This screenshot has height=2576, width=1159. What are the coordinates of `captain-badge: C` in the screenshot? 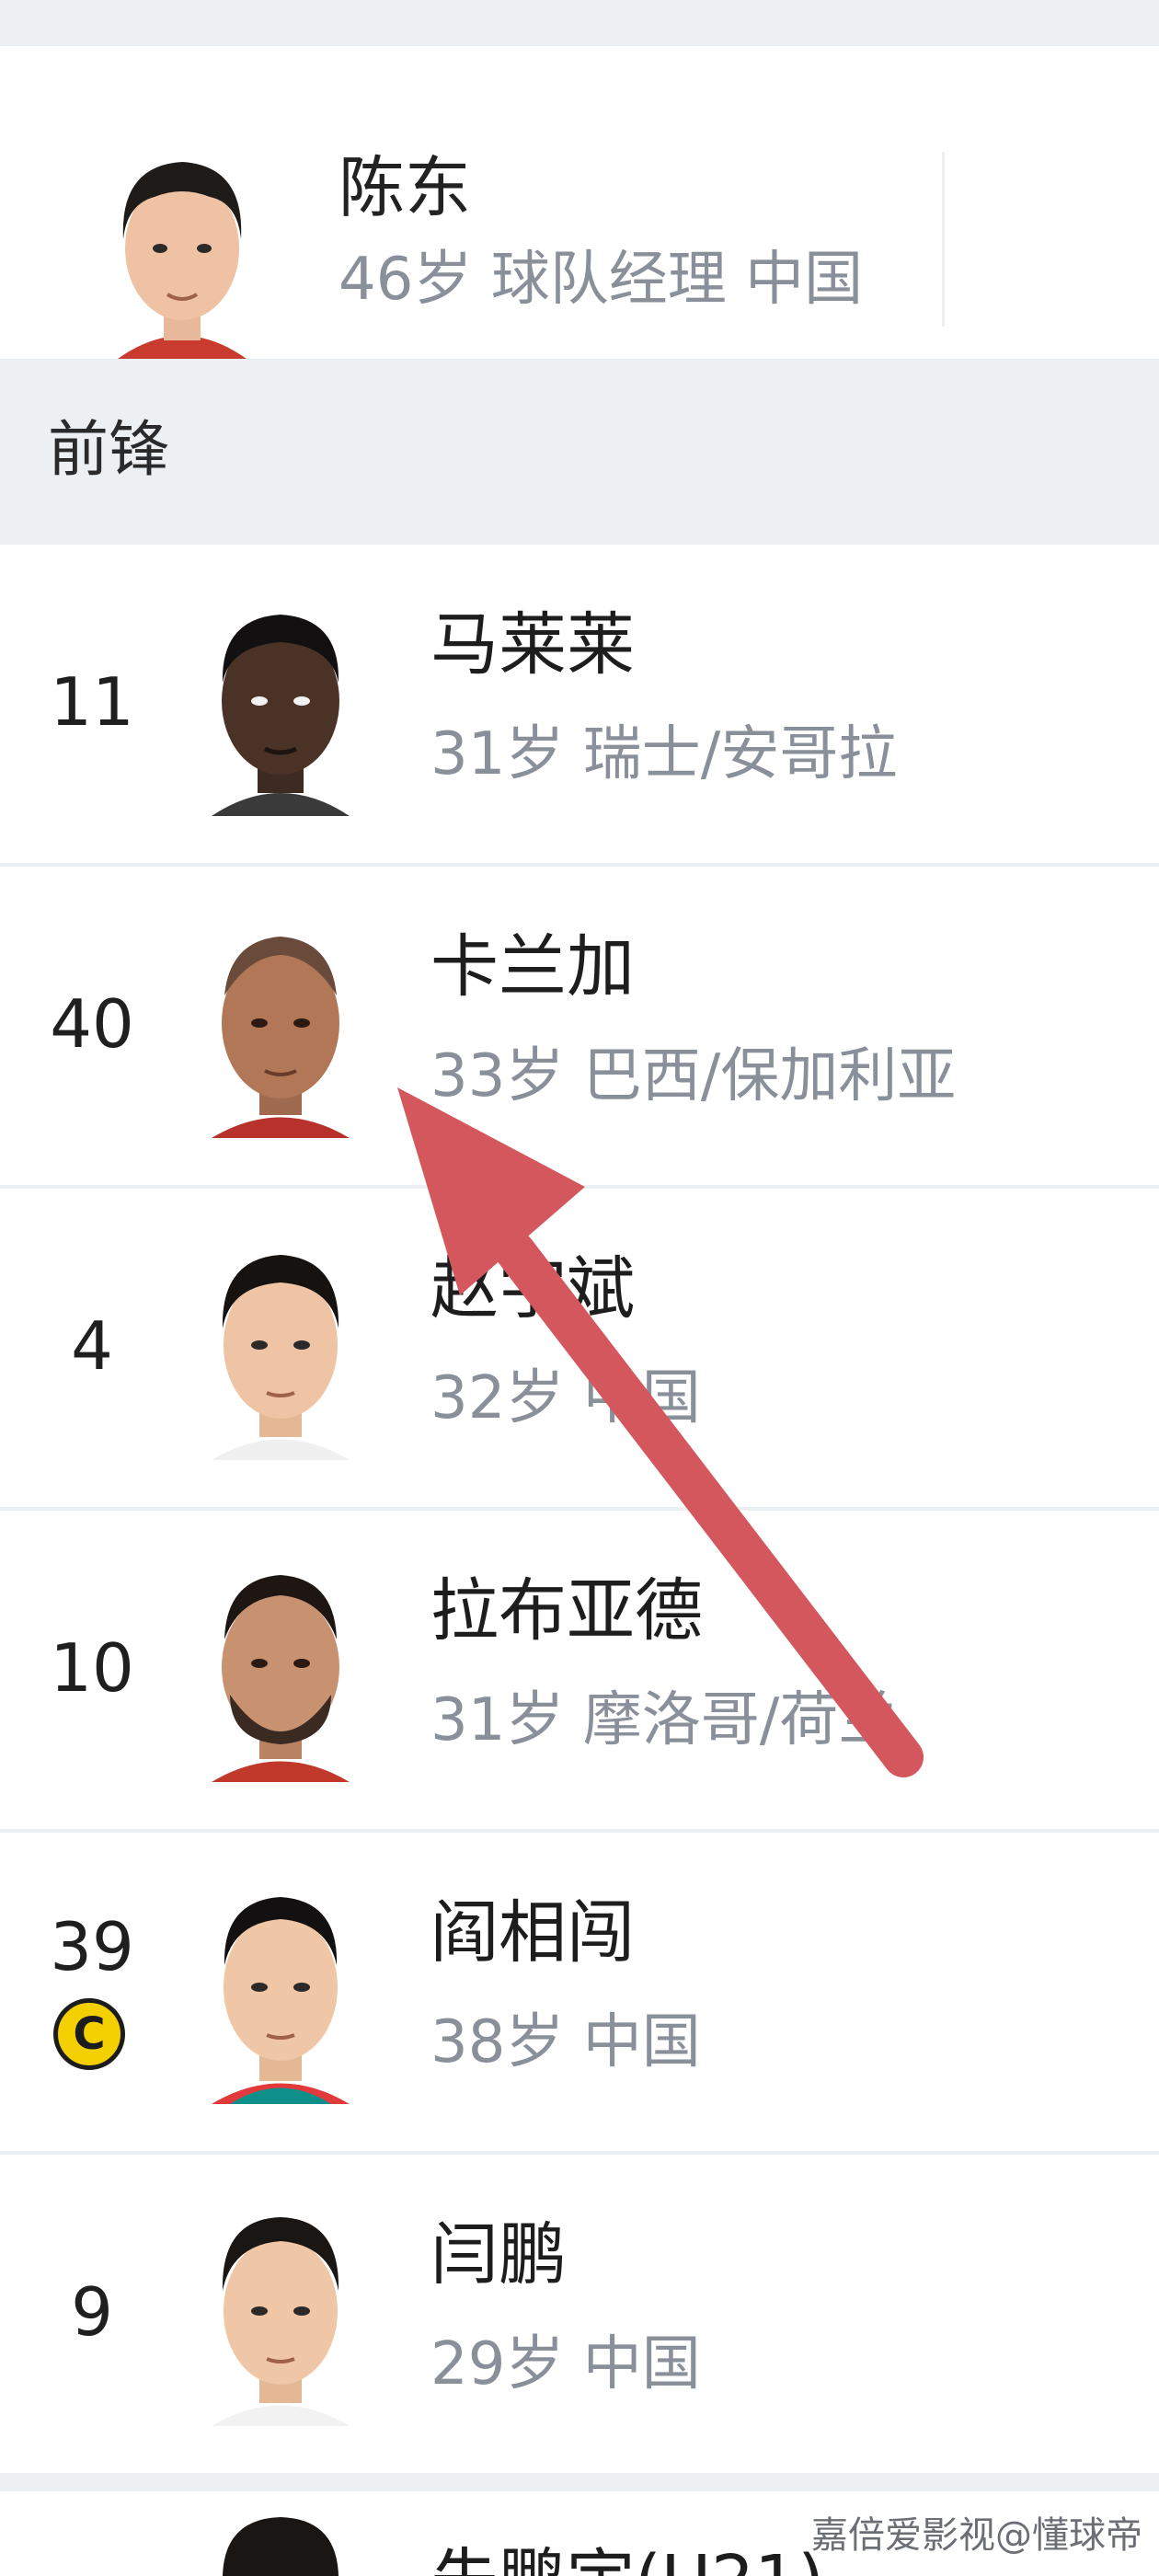 It's located at (89, 2034).